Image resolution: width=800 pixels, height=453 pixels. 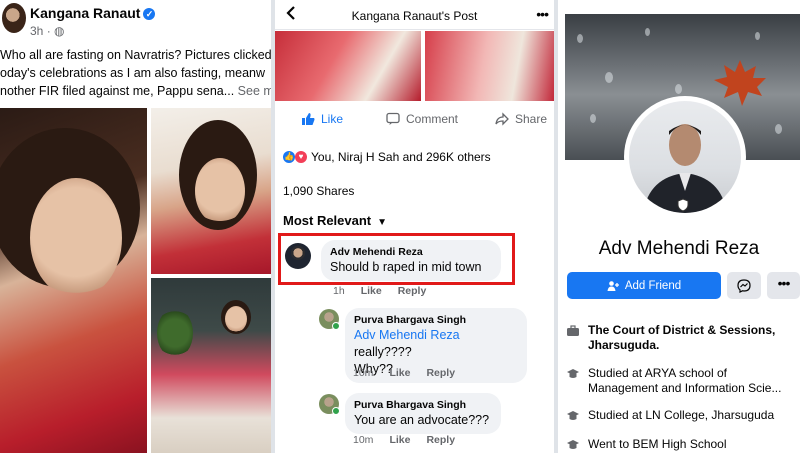 I want to click on post-top-bar: Kangana Ranaut's Post •••, so click(x=414, y=15).